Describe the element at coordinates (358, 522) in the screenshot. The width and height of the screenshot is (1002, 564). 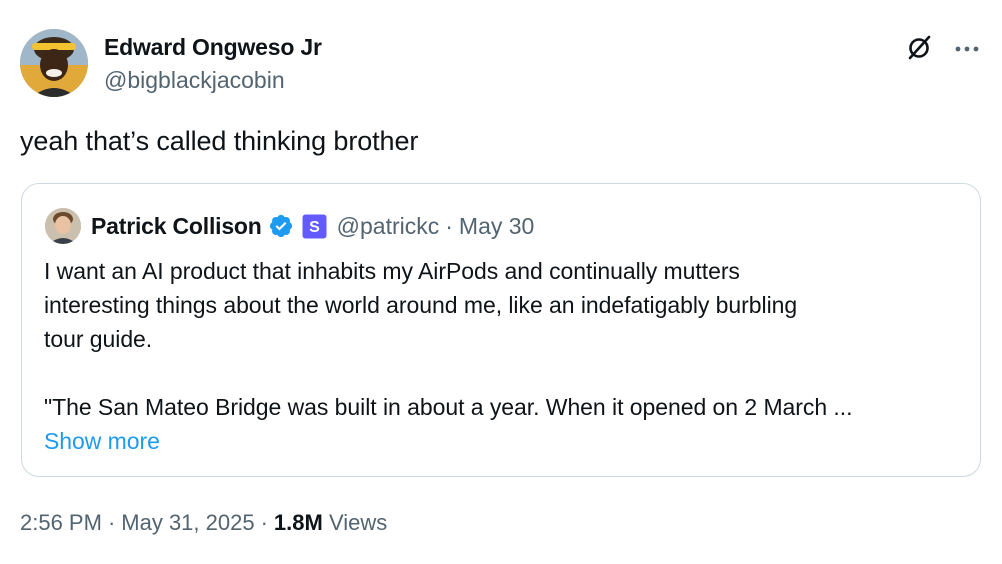
I see `views-label: Views` at that location.